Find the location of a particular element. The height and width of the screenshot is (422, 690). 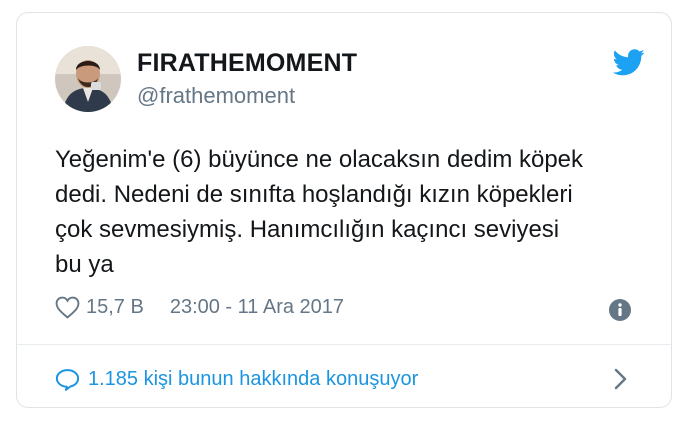

tweet-meta: 15,7 B 23:00 - 11 Ara 2017 is located at coordinates (199, 307).